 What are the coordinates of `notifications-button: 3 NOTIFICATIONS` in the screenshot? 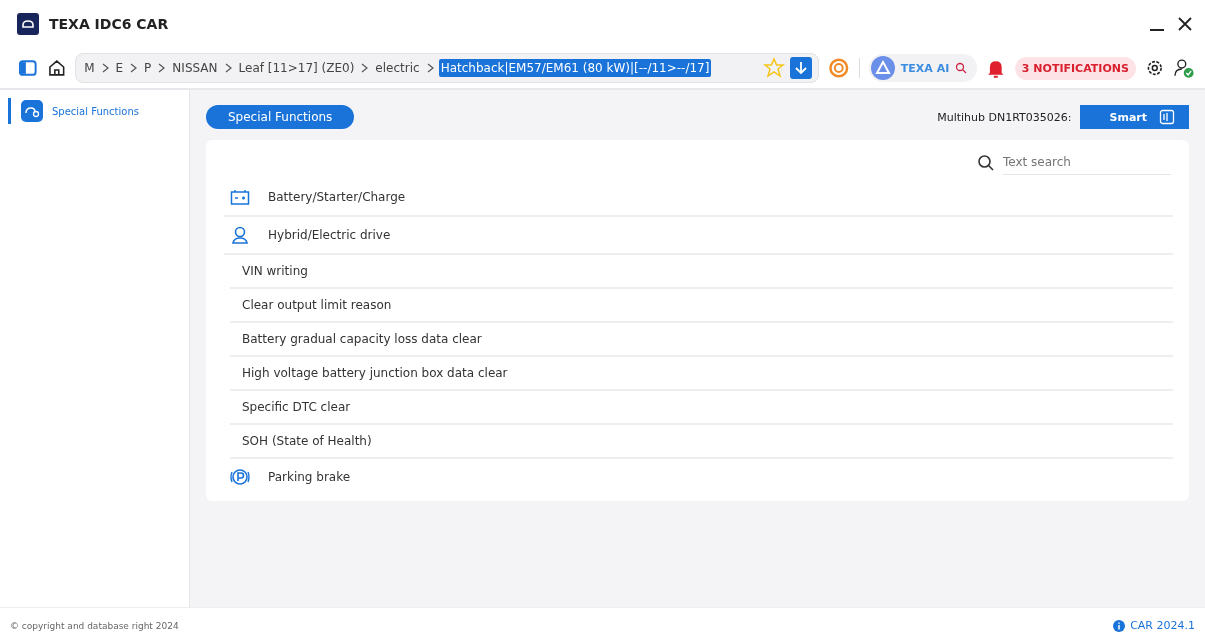 It's located at (1075, 68).